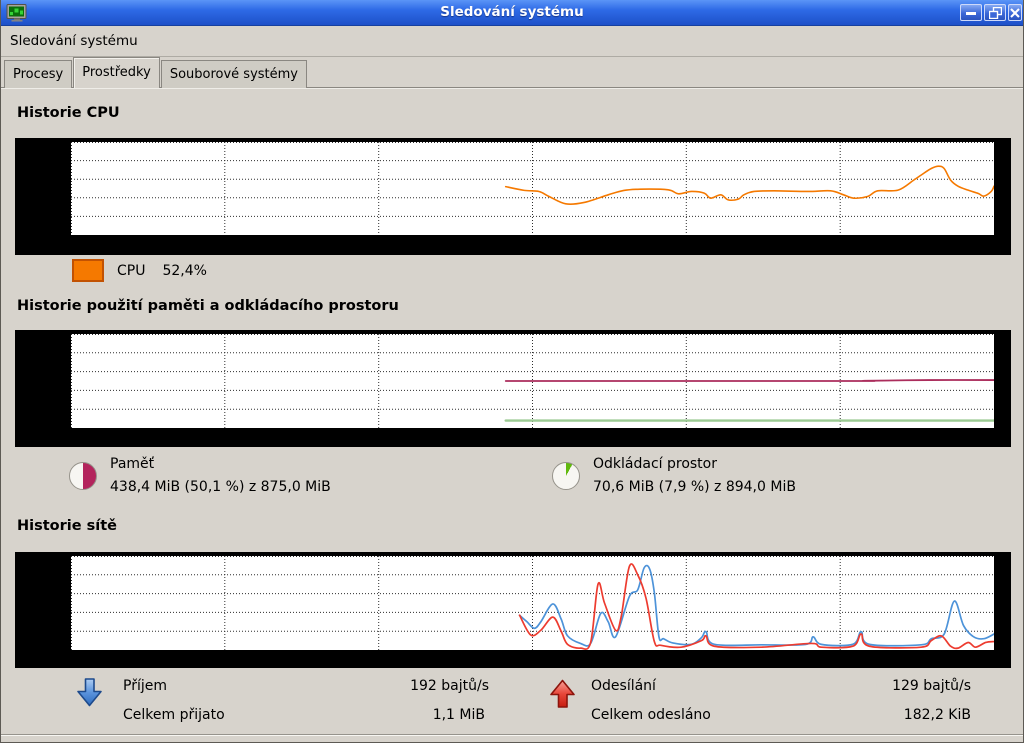 Image resolution: width=1024 pixels, height=743 pixels. Describe the element at coordinates (132, 464) in the screenshot. I see `memory-label: Paměť` at that location.